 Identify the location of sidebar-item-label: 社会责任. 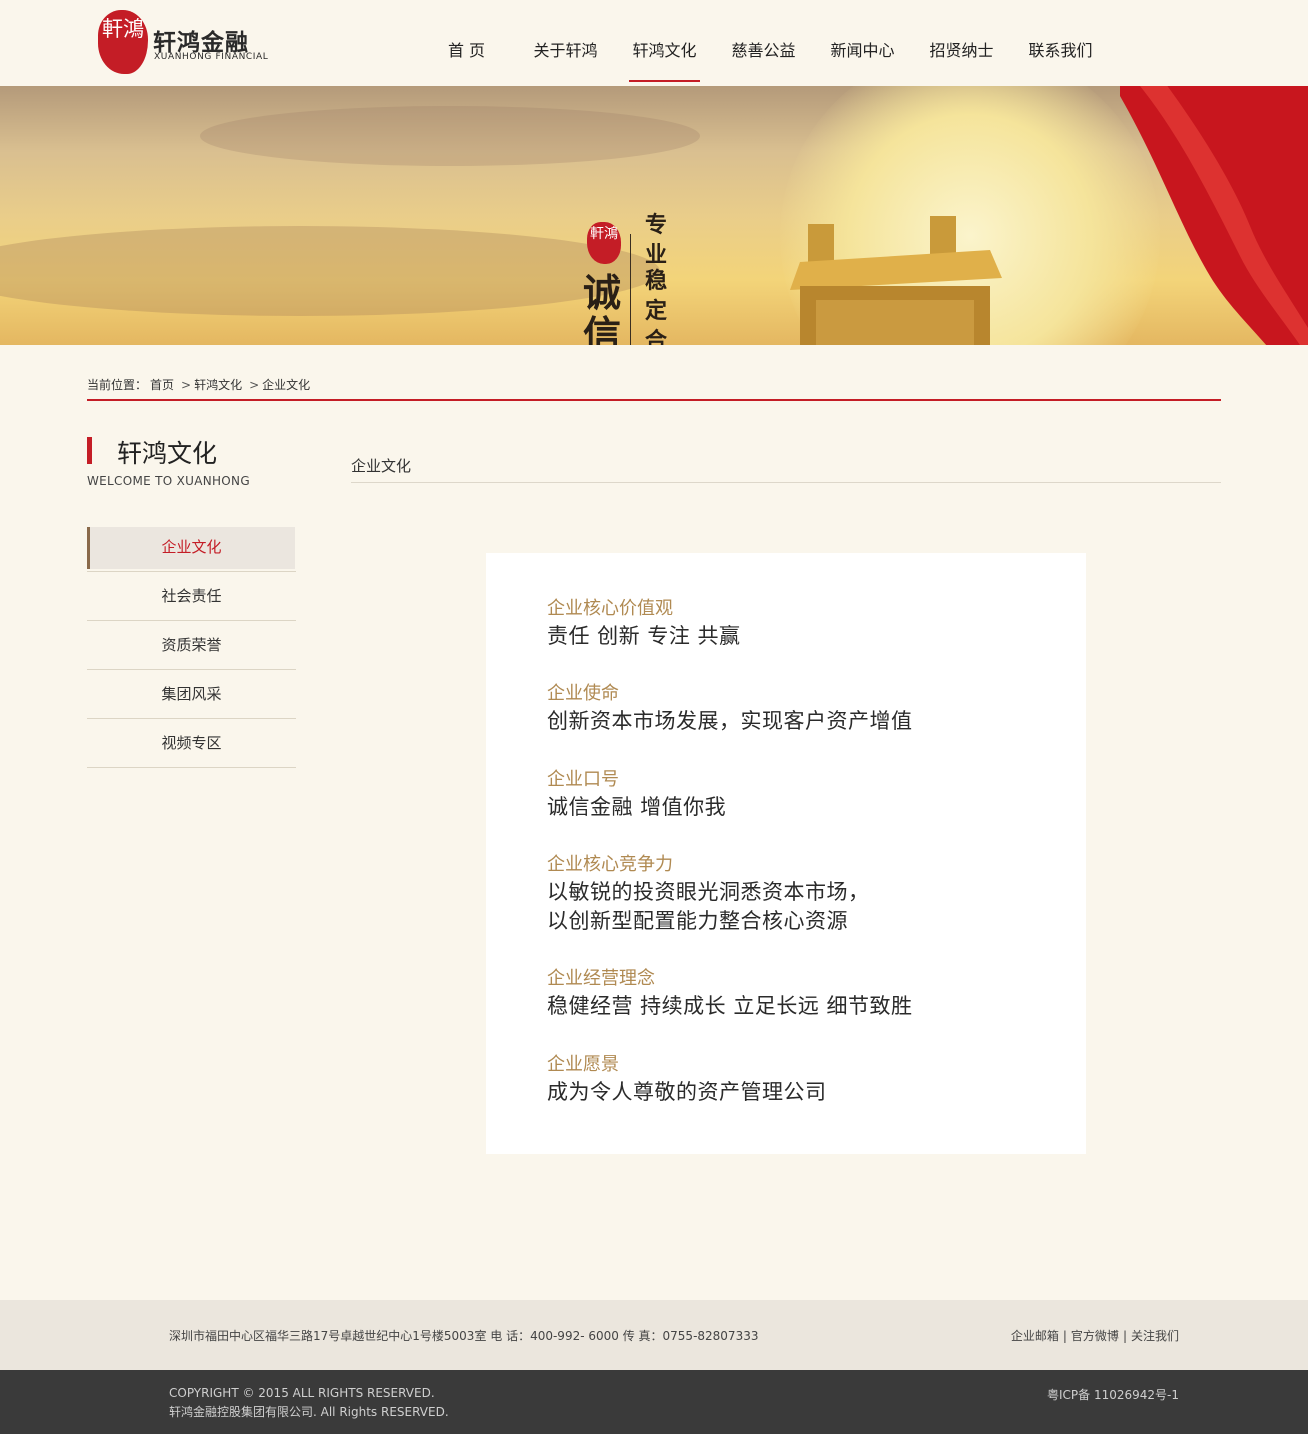
(191, 596).